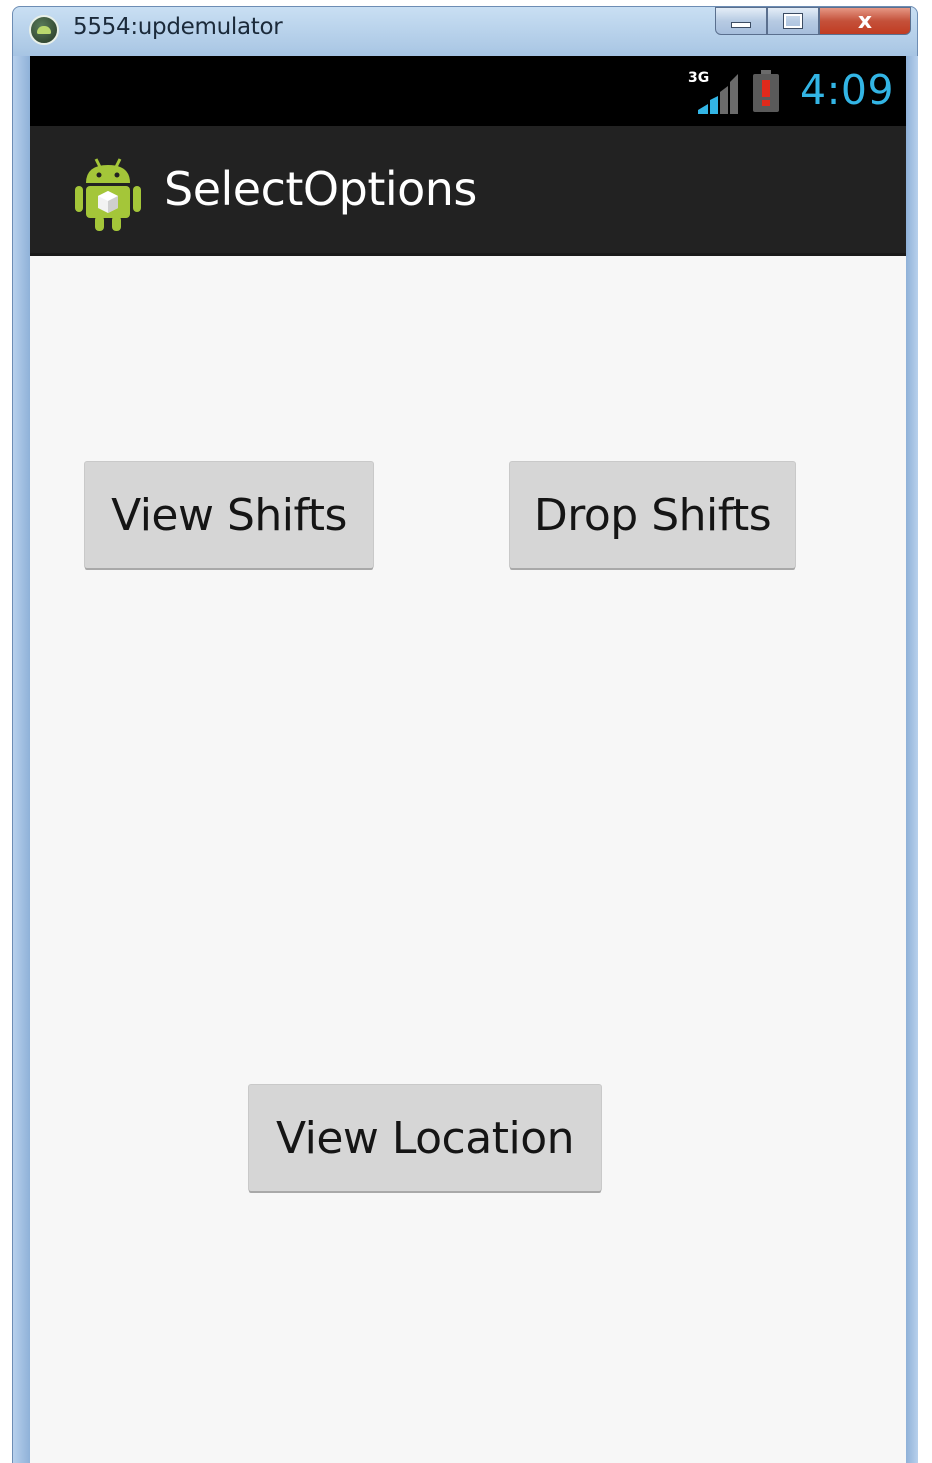 Image resolution: width=932 pixels, height=1463 pixels. What do you see at coordinates (766, 91) in the screenshot?
I see `battery-low-icon` at bounding box center [766, 91].